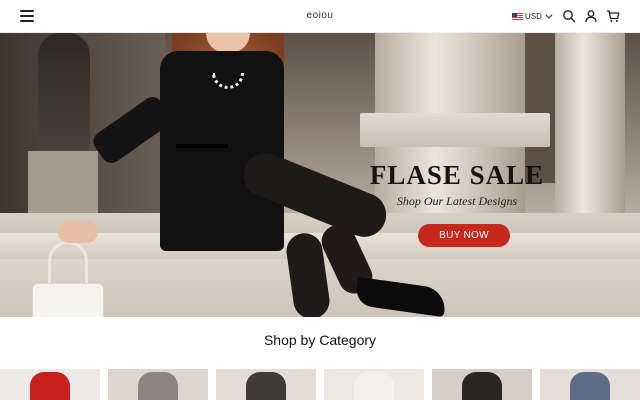 The image size is (640, 400). I want to click on category-row, so click(320, 384).